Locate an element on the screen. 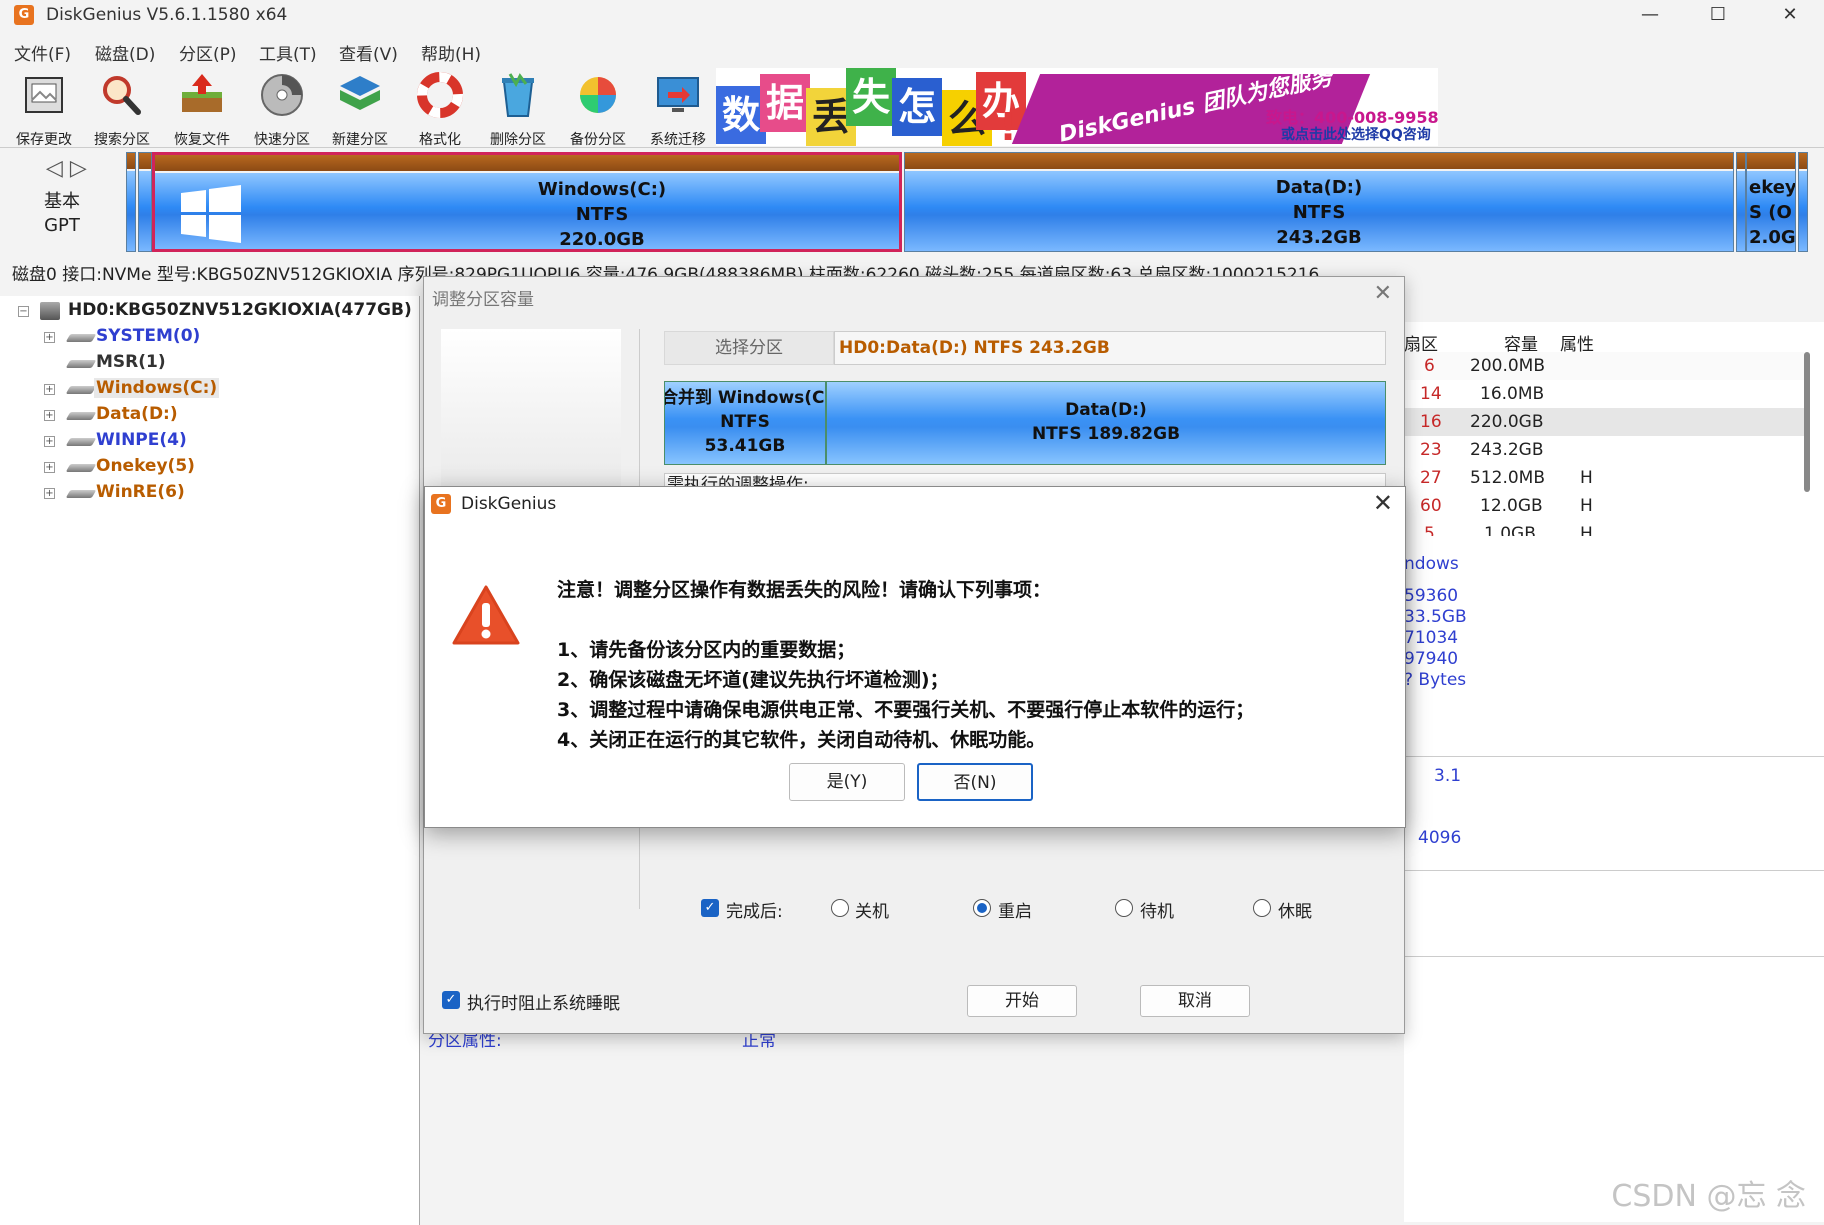 The width and height of the screenshot is (1824, 1225). search-partition-button: 搜索分区 is located at coordinates (122, 110).